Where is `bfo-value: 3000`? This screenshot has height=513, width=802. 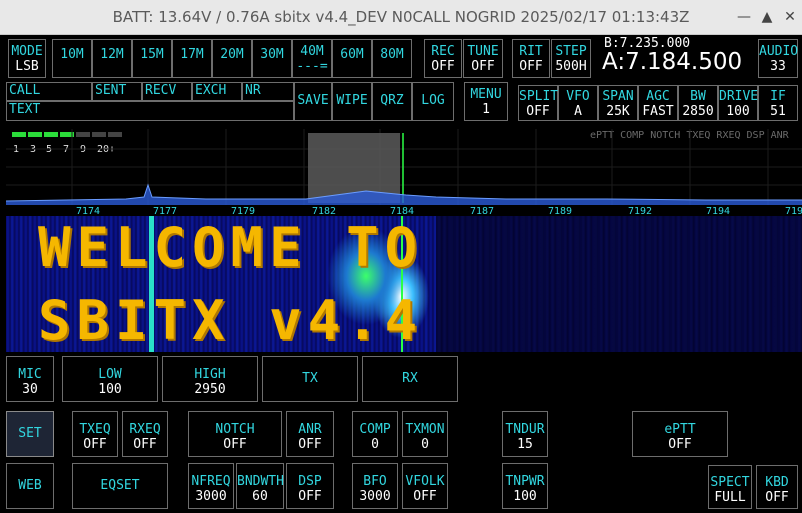 bfo-value: 3000 is located at coordinates (375, 496).